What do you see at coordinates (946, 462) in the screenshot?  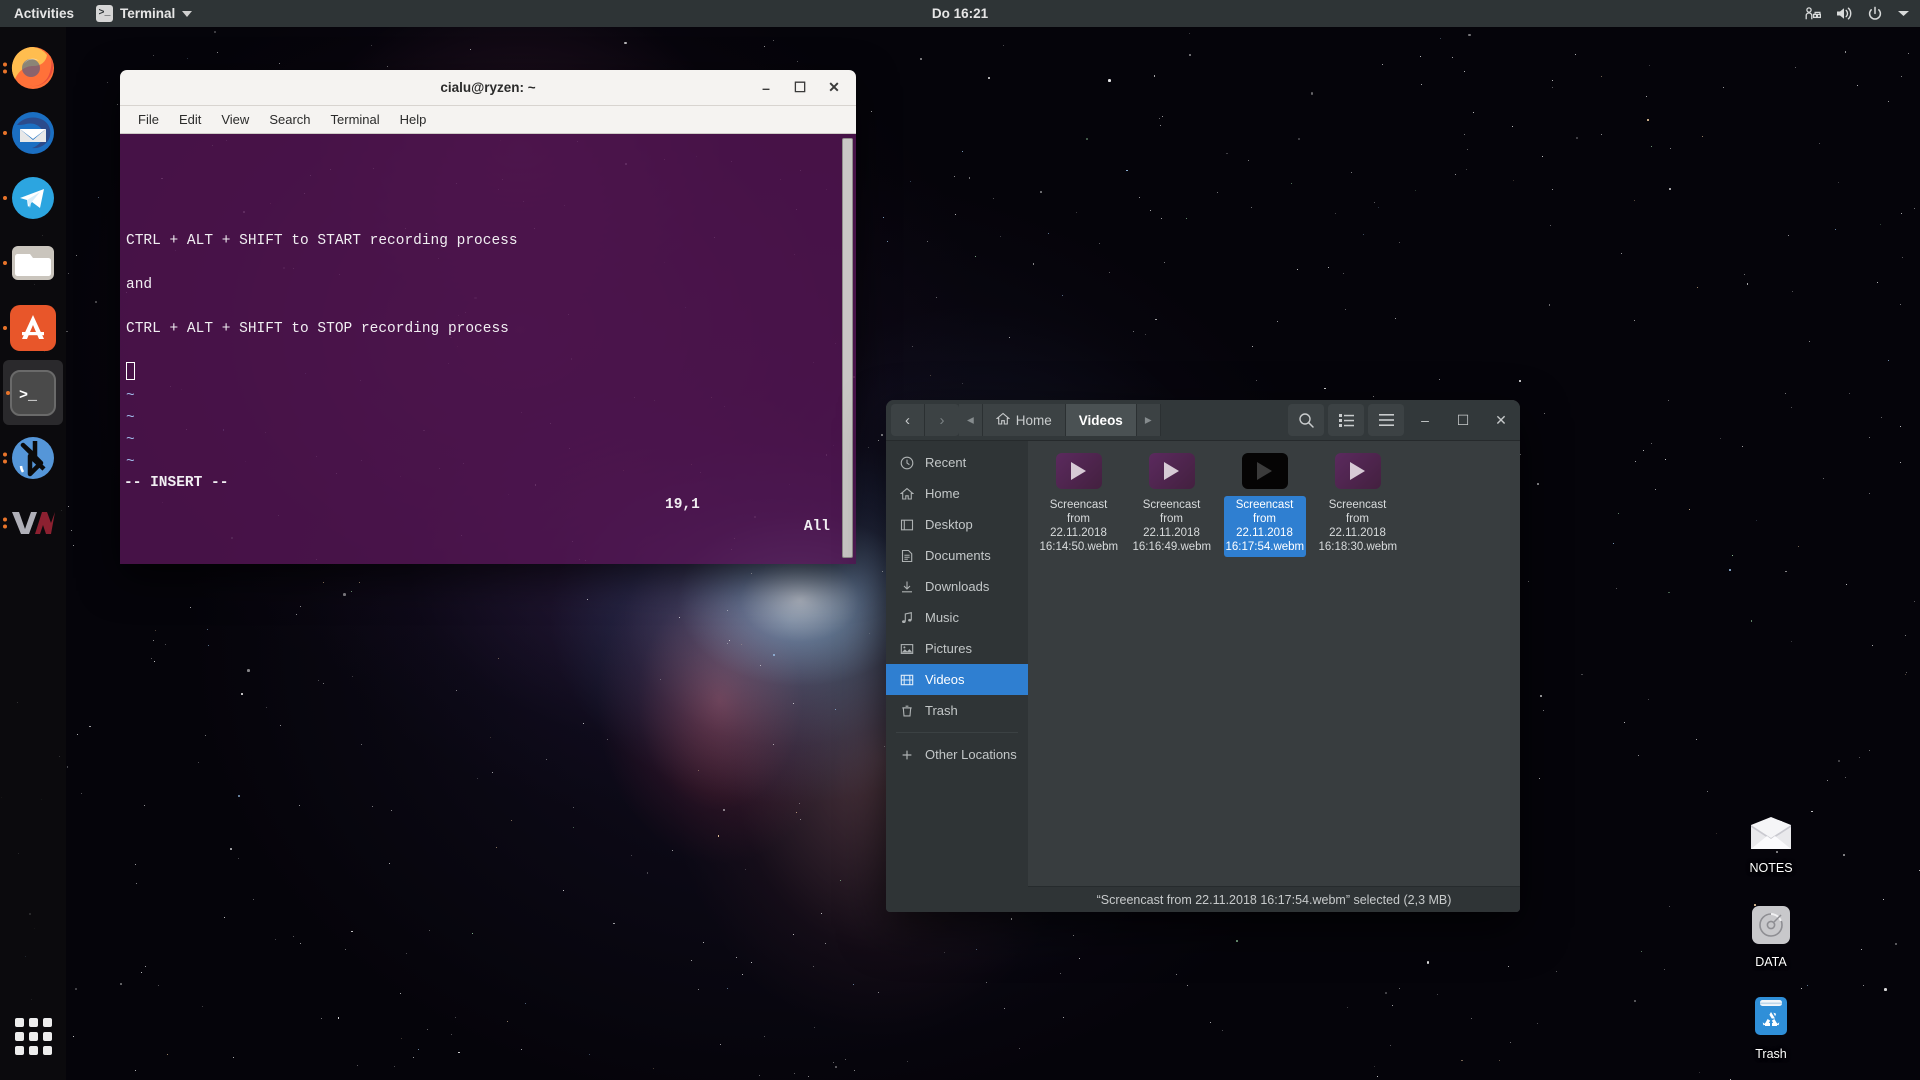 I see `sidebar-label: Recent` at bounding box center [946, 462].